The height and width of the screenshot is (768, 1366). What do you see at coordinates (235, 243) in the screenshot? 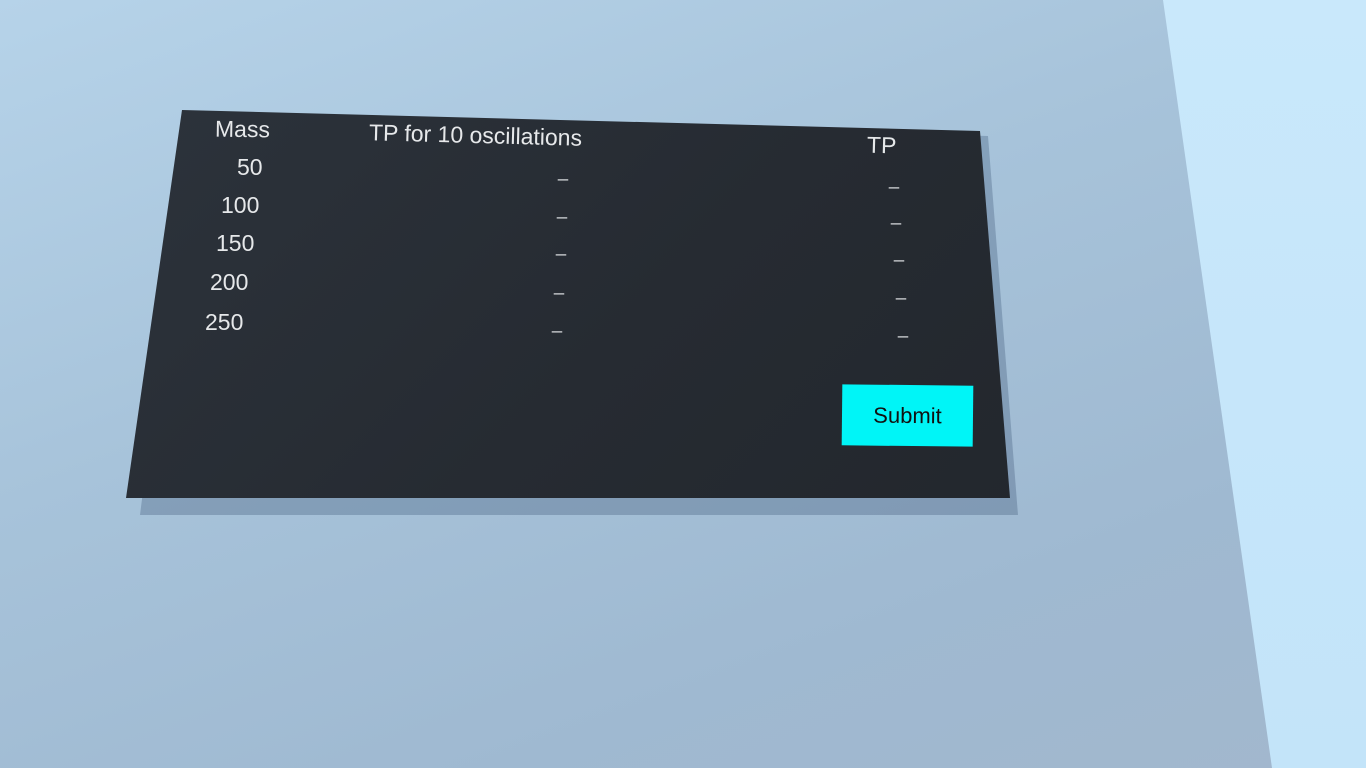
I see `mass-cell: 150` at bounding box center [235, 243].